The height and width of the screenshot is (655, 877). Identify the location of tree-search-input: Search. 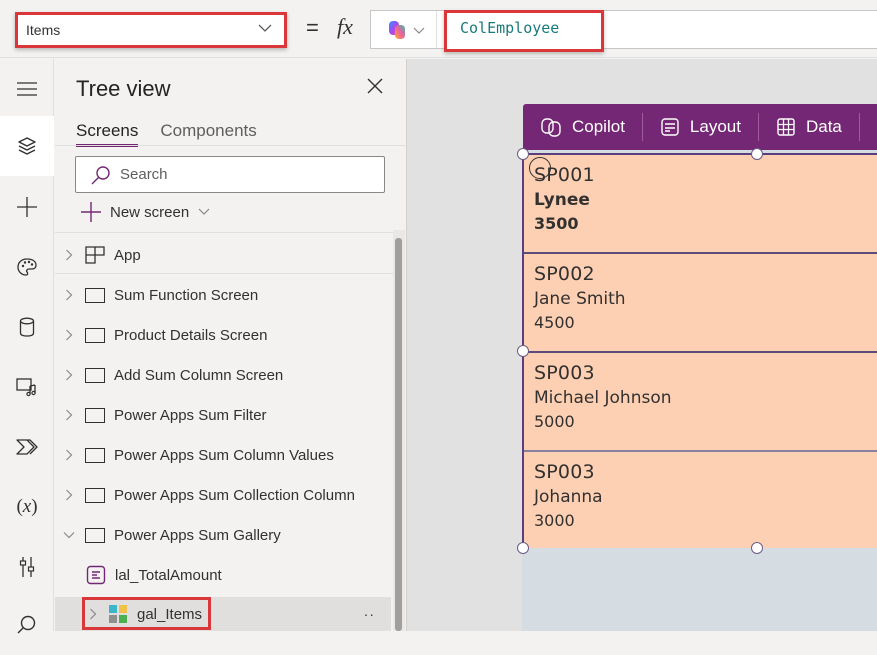
(230, 174).